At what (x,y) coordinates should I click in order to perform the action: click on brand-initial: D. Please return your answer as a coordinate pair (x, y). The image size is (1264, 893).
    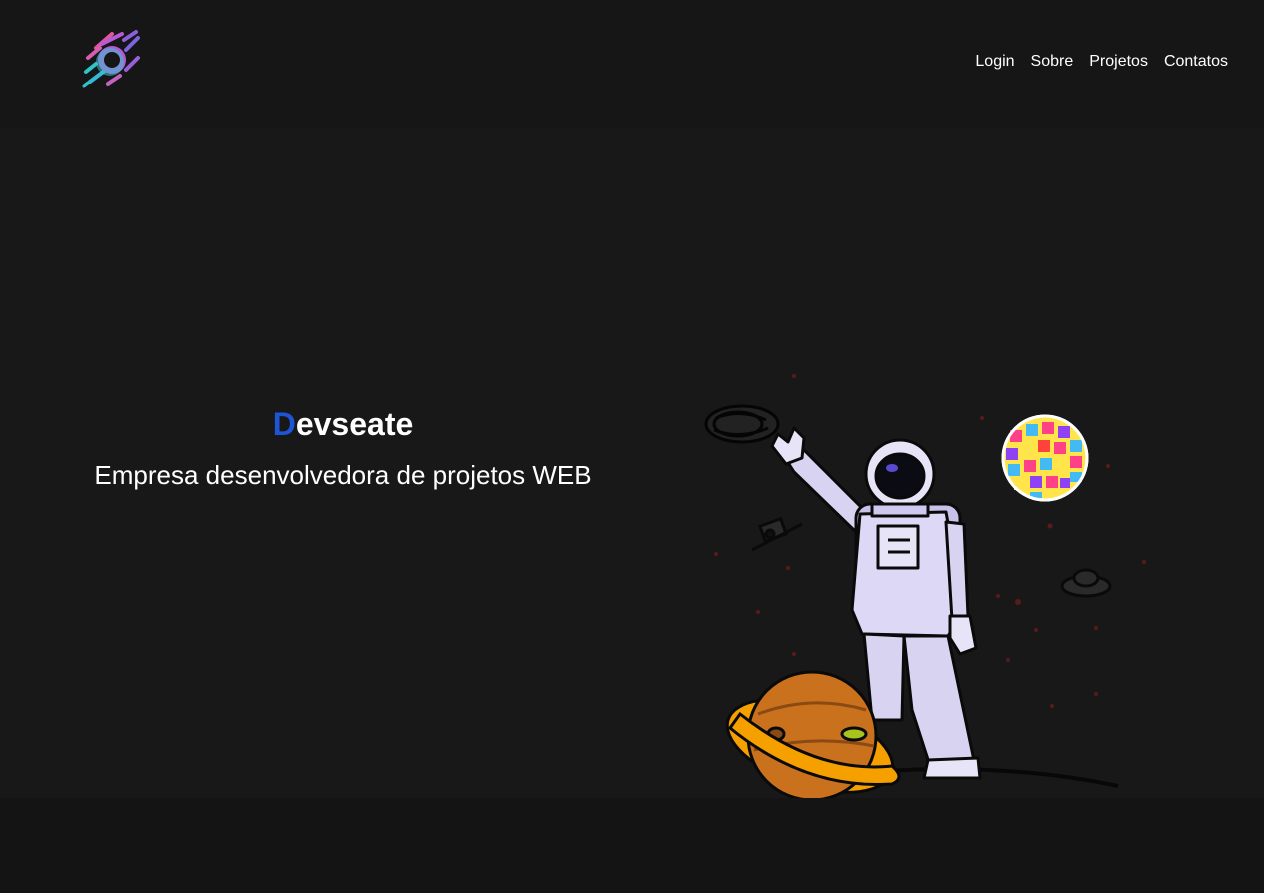
    Looking at the image, I should click on (284, 424).